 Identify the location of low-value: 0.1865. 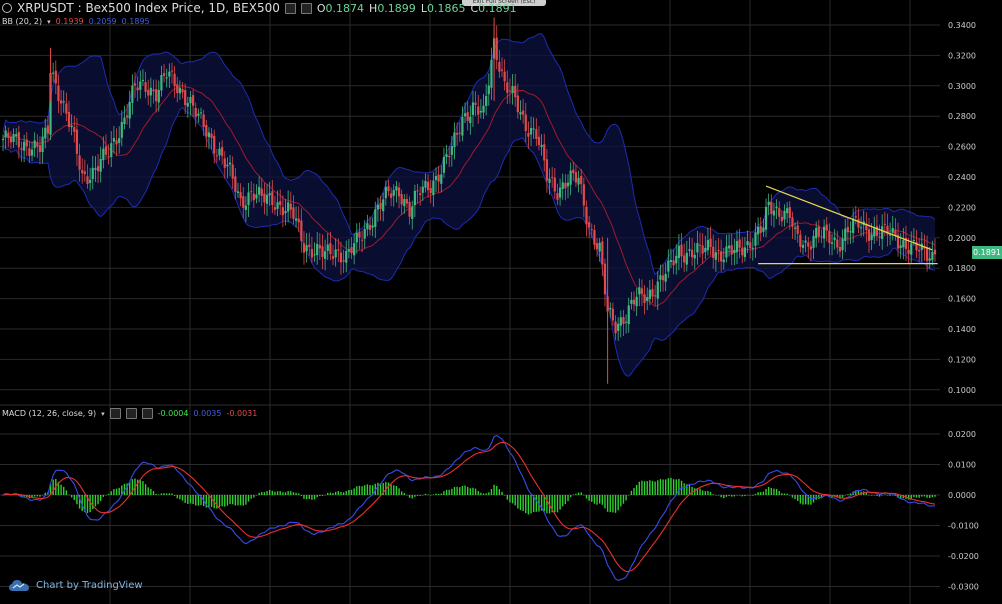
(446, 8).